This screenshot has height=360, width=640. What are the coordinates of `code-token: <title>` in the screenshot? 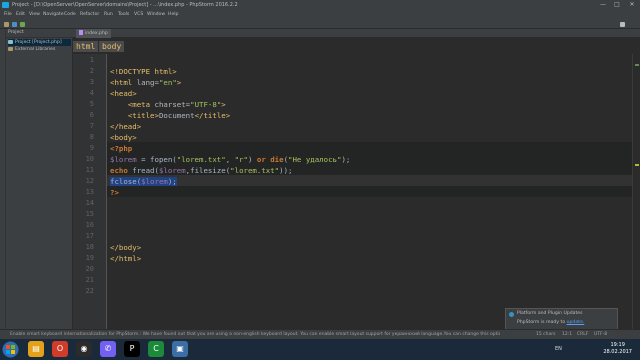 It's located at (143, 115).